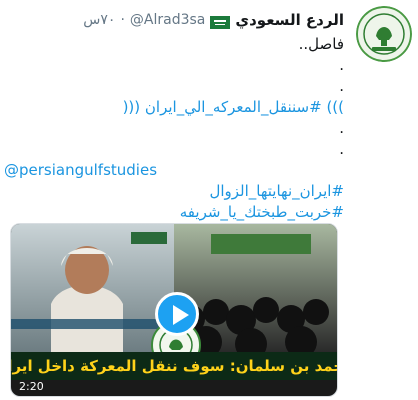  Describe the element at coordinates (174, 170) in the screenshot. I see `mention-link: @persiangulfstudies` at that location.